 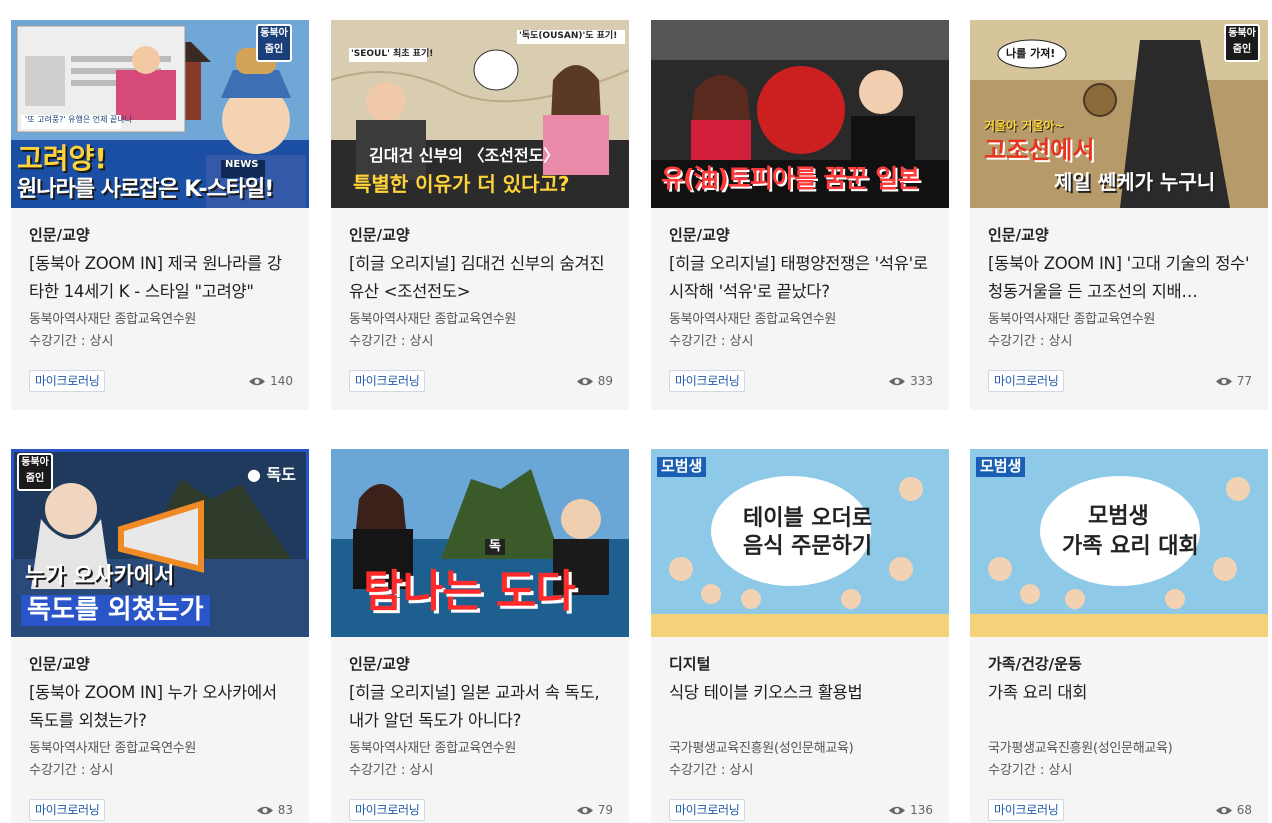 I want to click on course-title: [동북아 ZOOM IN] 누가 오사카에서 독도를 외쳤는가?, so click(x=160, y=707).